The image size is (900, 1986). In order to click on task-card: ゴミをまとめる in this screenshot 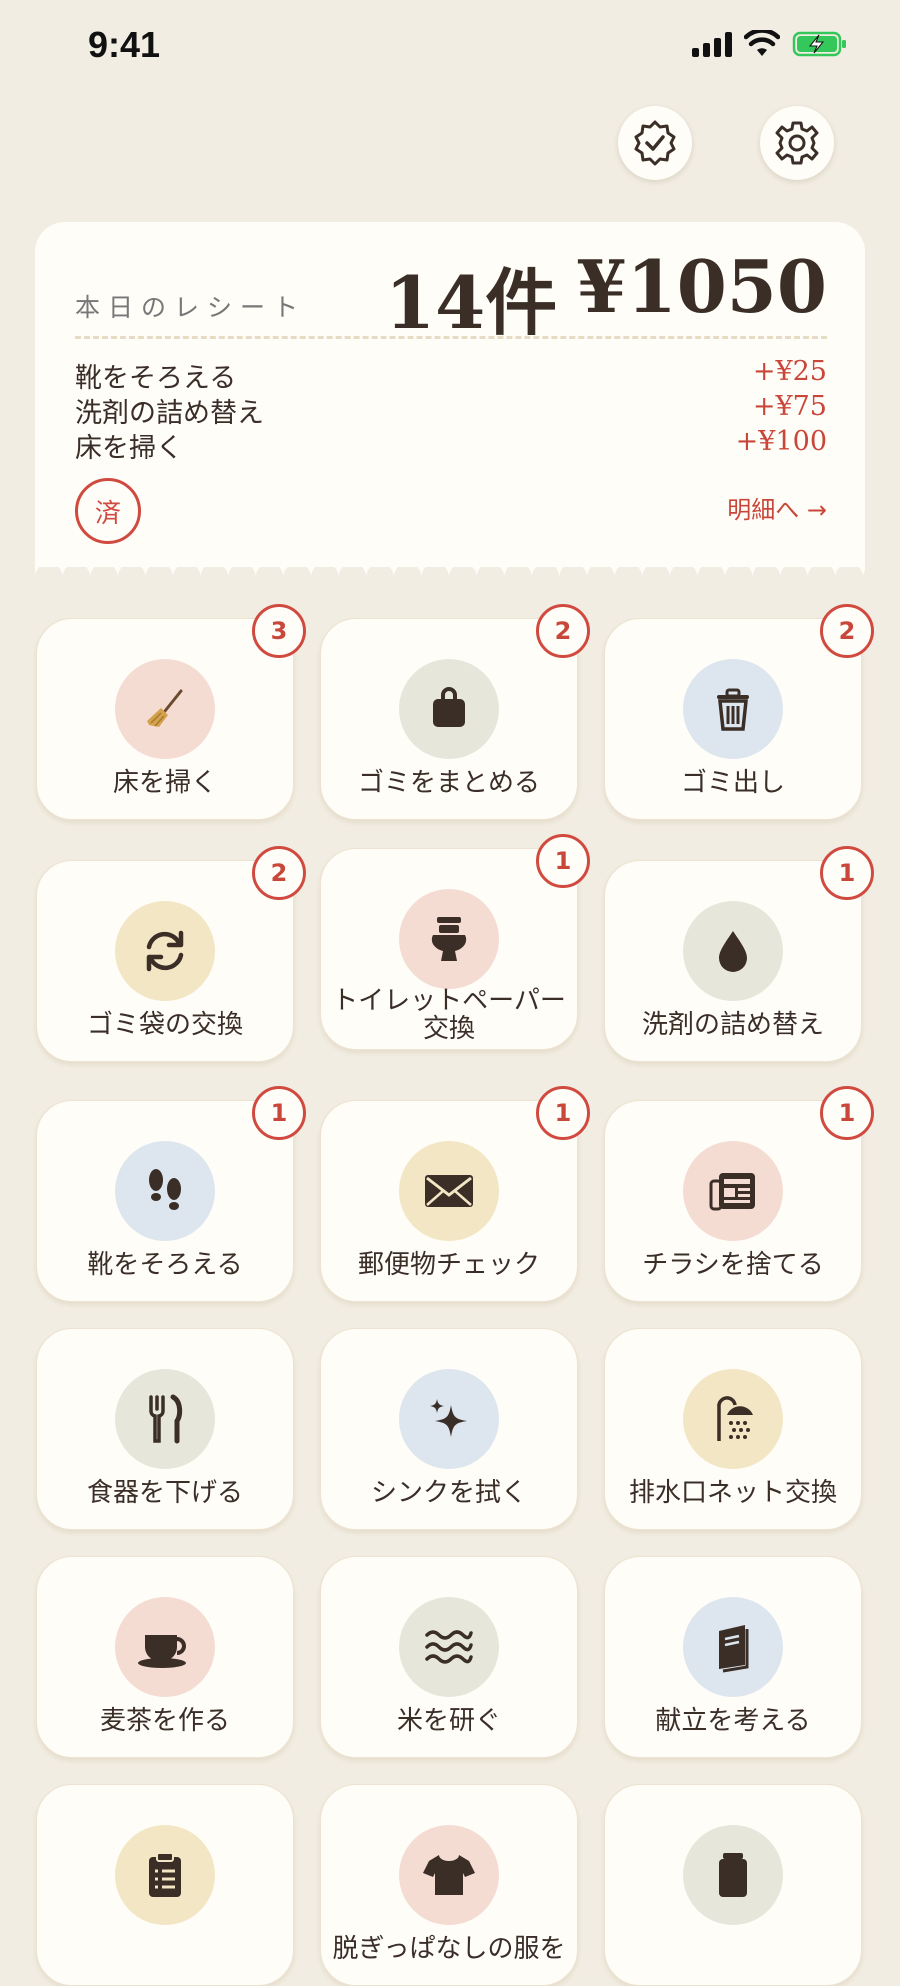, I will do `click(449, 719)`.